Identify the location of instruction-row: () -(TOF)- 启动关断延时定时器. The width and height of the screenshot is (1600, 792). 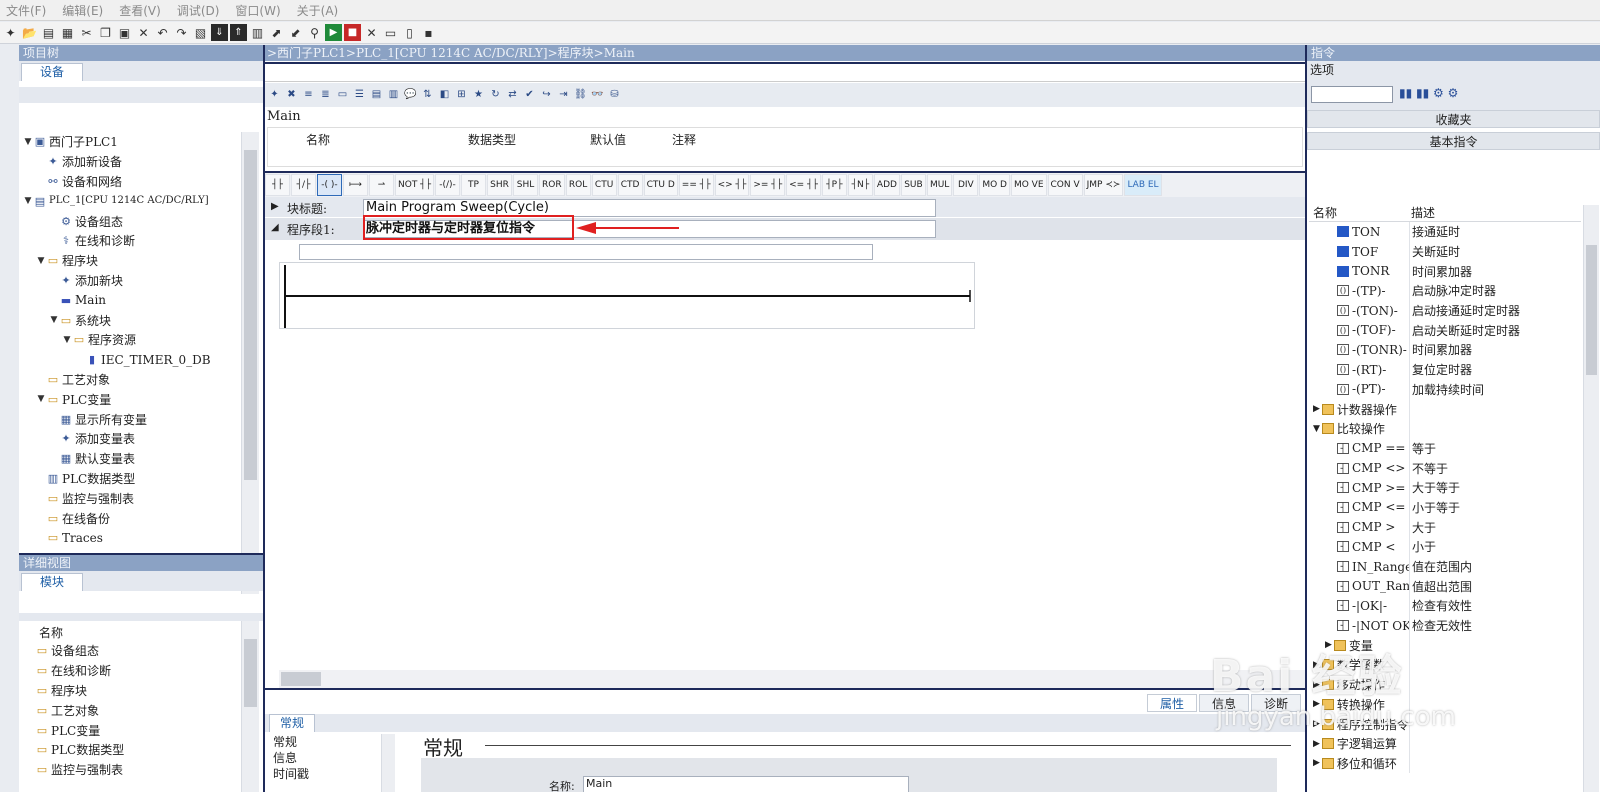
(1445, 330).